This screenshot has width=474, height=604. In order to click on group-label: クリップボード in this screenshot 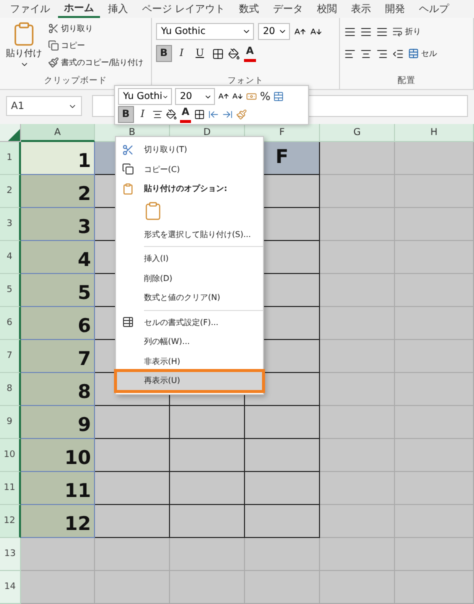, I will do `click(75, 81)`.